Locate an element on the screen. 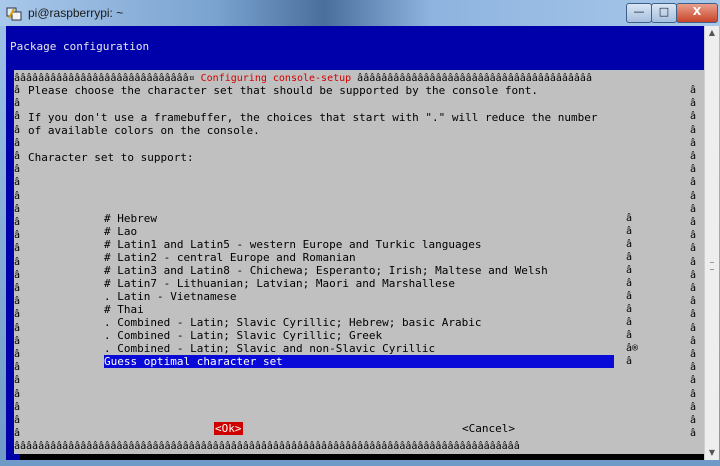  title-bar: pi@raspberrypi: ~ — □ X is located at coordinates (360, 13).